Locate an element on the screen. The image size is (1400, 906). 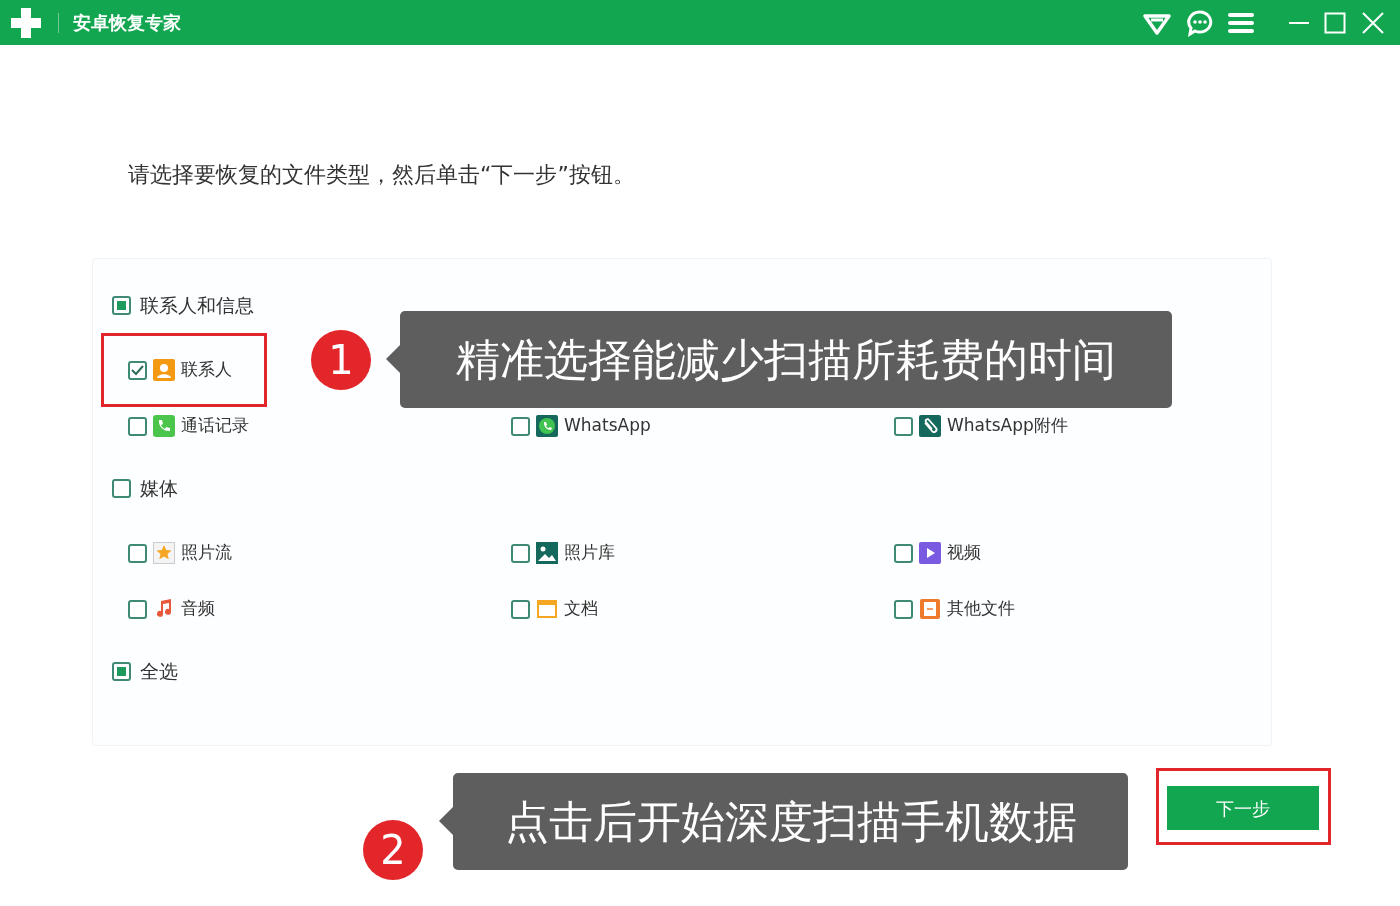
option-label: WhatsApp is located at coordinates (607, 426).